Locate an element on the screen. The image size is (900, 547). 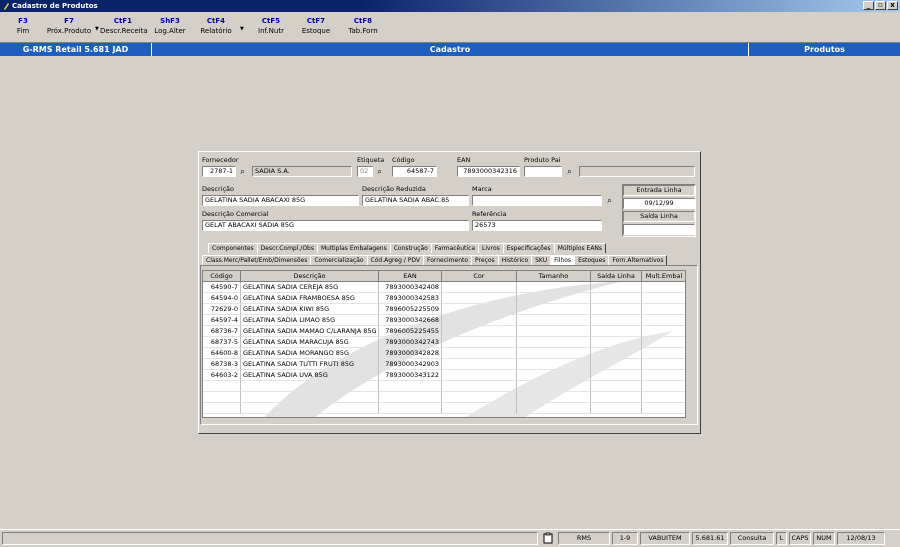
table-cell: 7893000342903 is located at coordinates (410, 364).